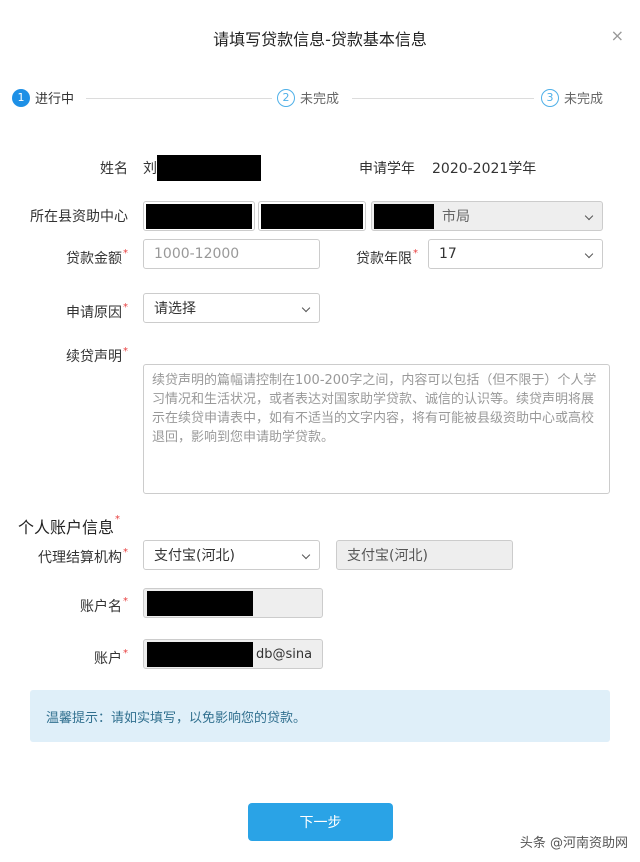 This screenshot has width=640, height=862. I want to click on step-label: 进行中, so click(55, 99).